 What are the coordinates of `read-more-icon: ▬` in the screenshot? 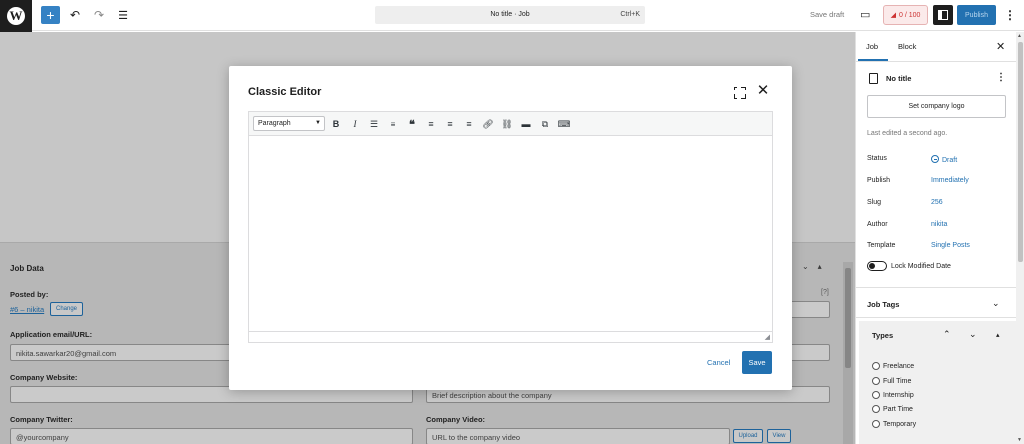 It's located at (526, 124).